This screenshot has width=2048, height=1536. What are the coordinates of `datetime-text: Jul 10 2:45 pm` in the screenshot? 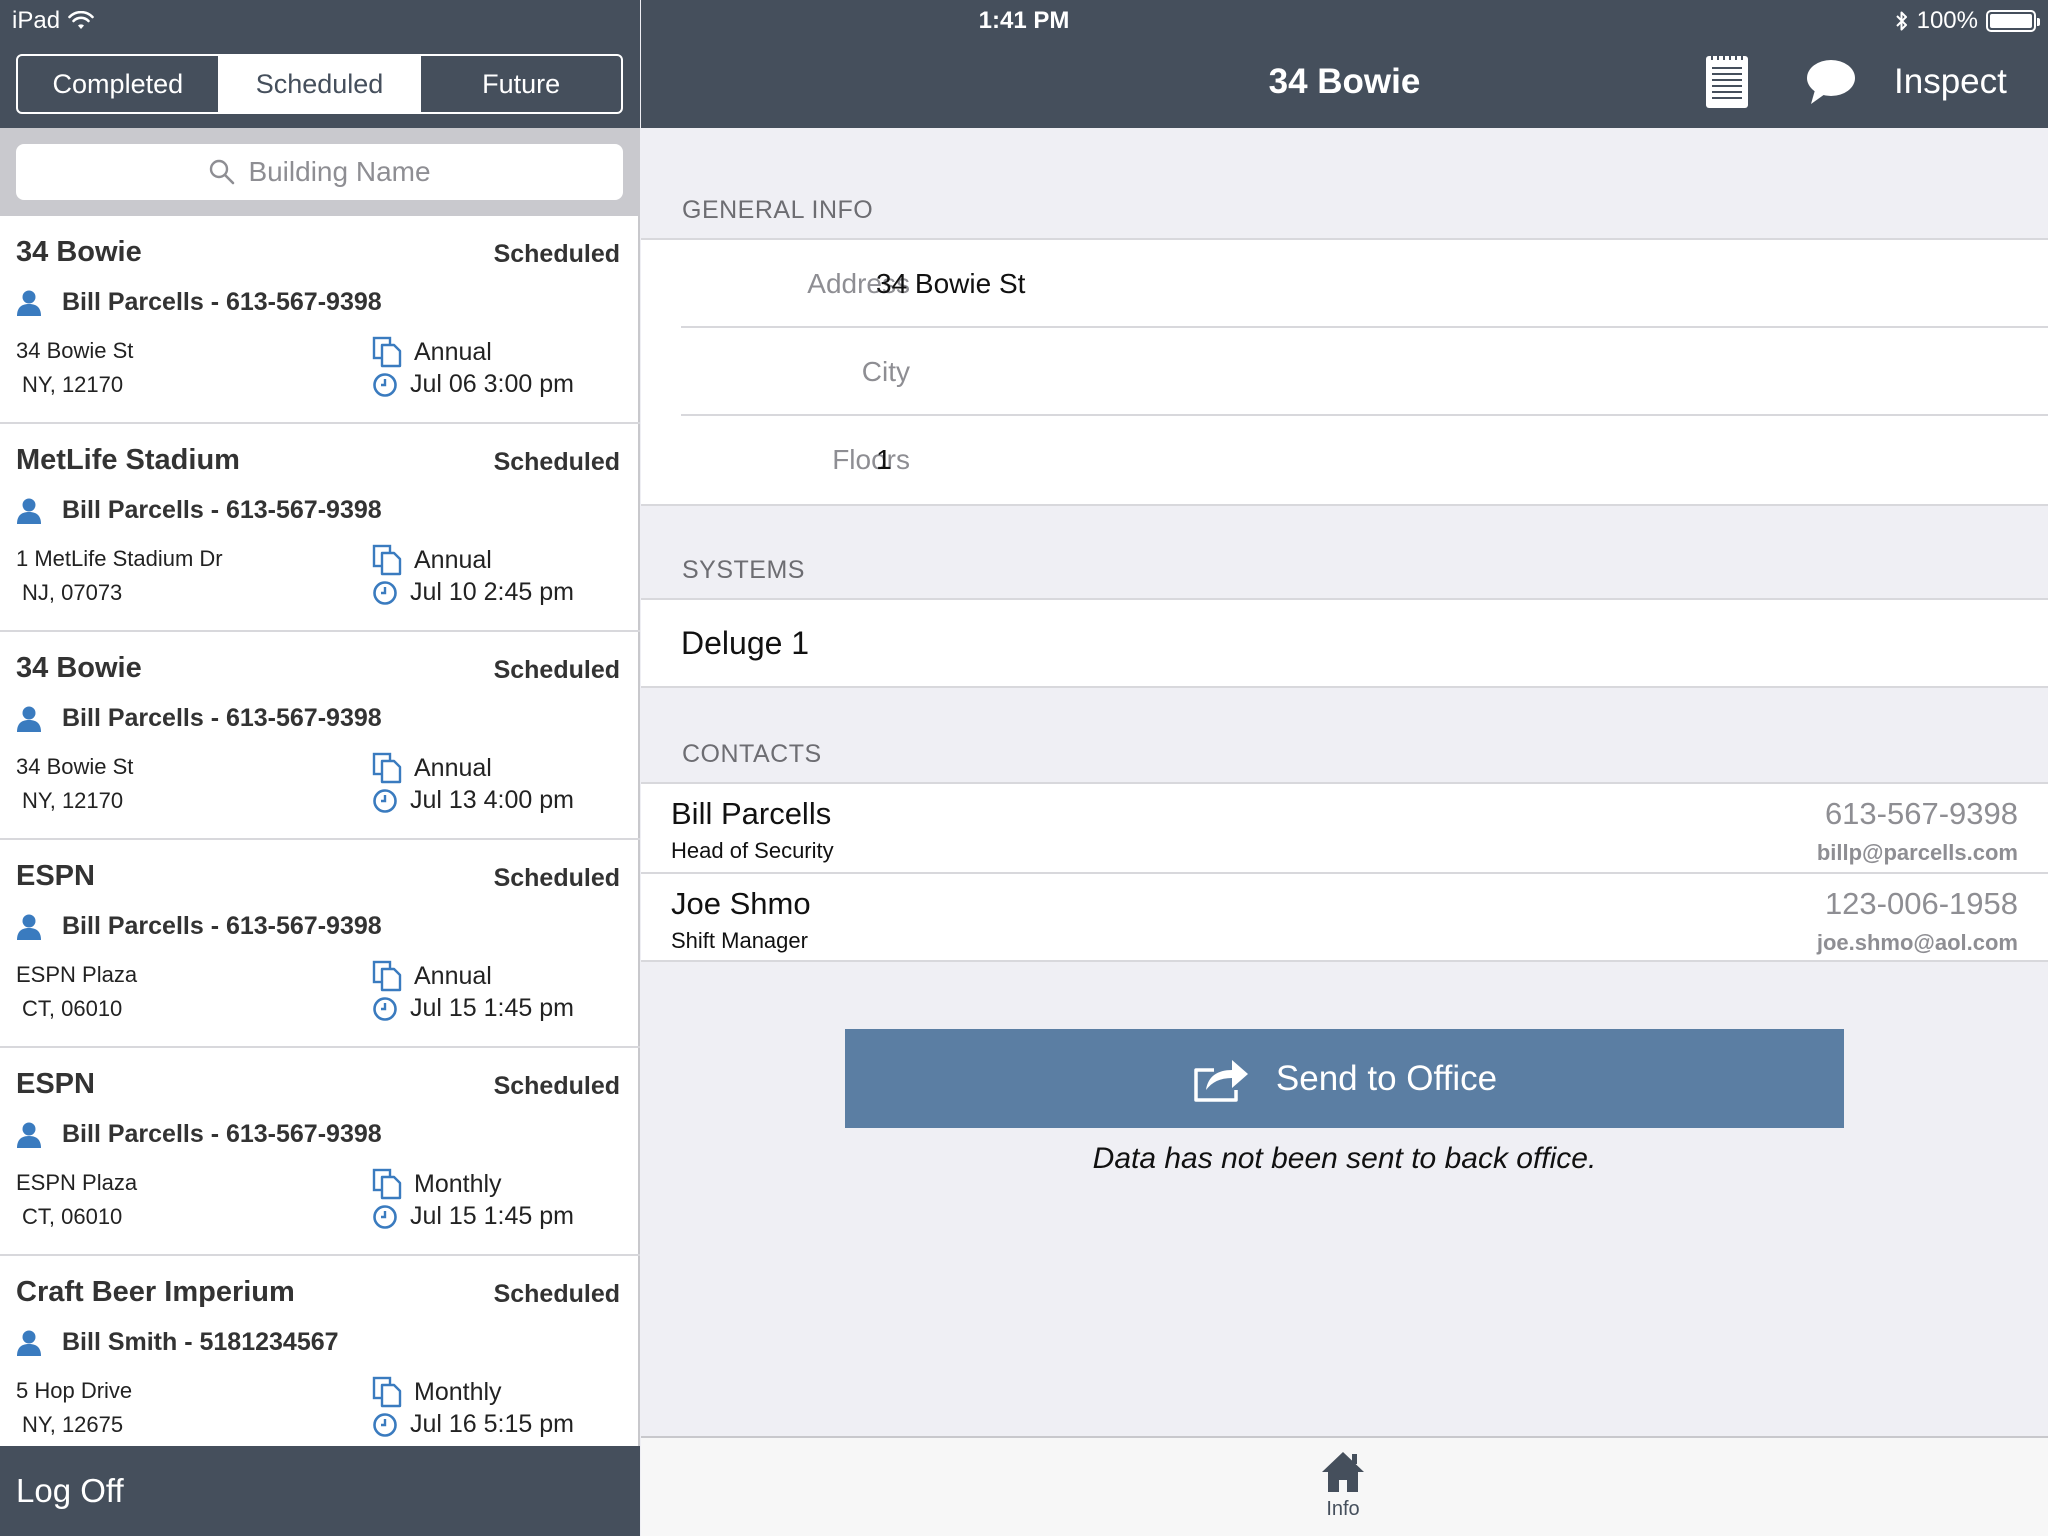 It's located at (492, 592).